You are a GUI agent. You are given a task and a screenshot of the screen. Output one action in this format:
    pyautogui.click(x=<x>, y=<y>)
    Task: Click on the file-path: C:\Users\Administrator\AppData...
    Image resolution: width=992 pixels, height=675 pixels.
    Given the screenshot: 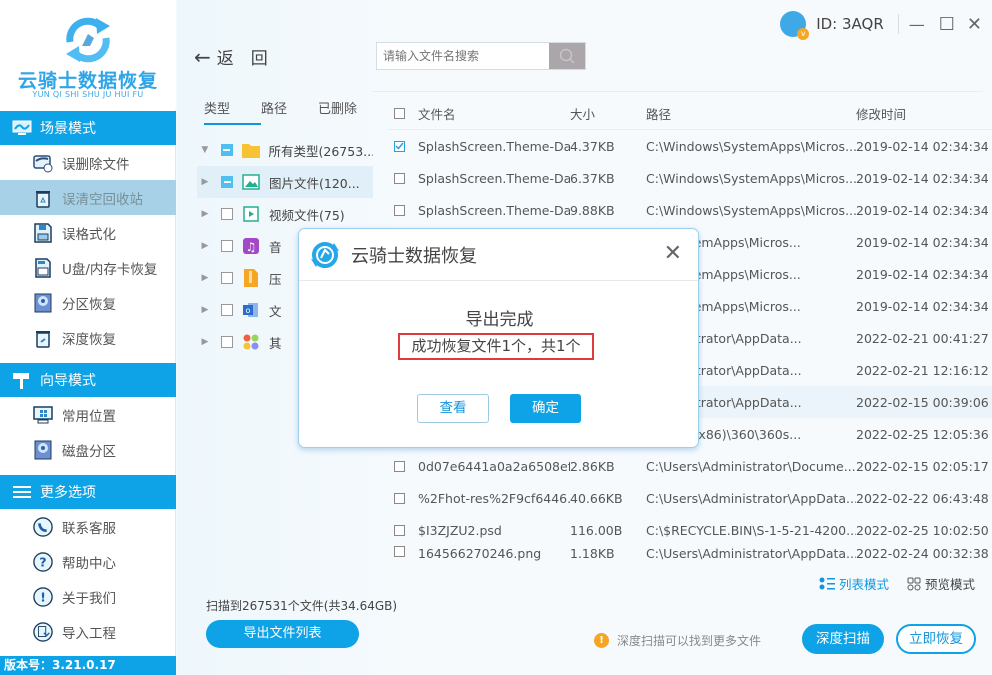 What is the action you would take?
    pyautogui.click(x=751, y=553)
    